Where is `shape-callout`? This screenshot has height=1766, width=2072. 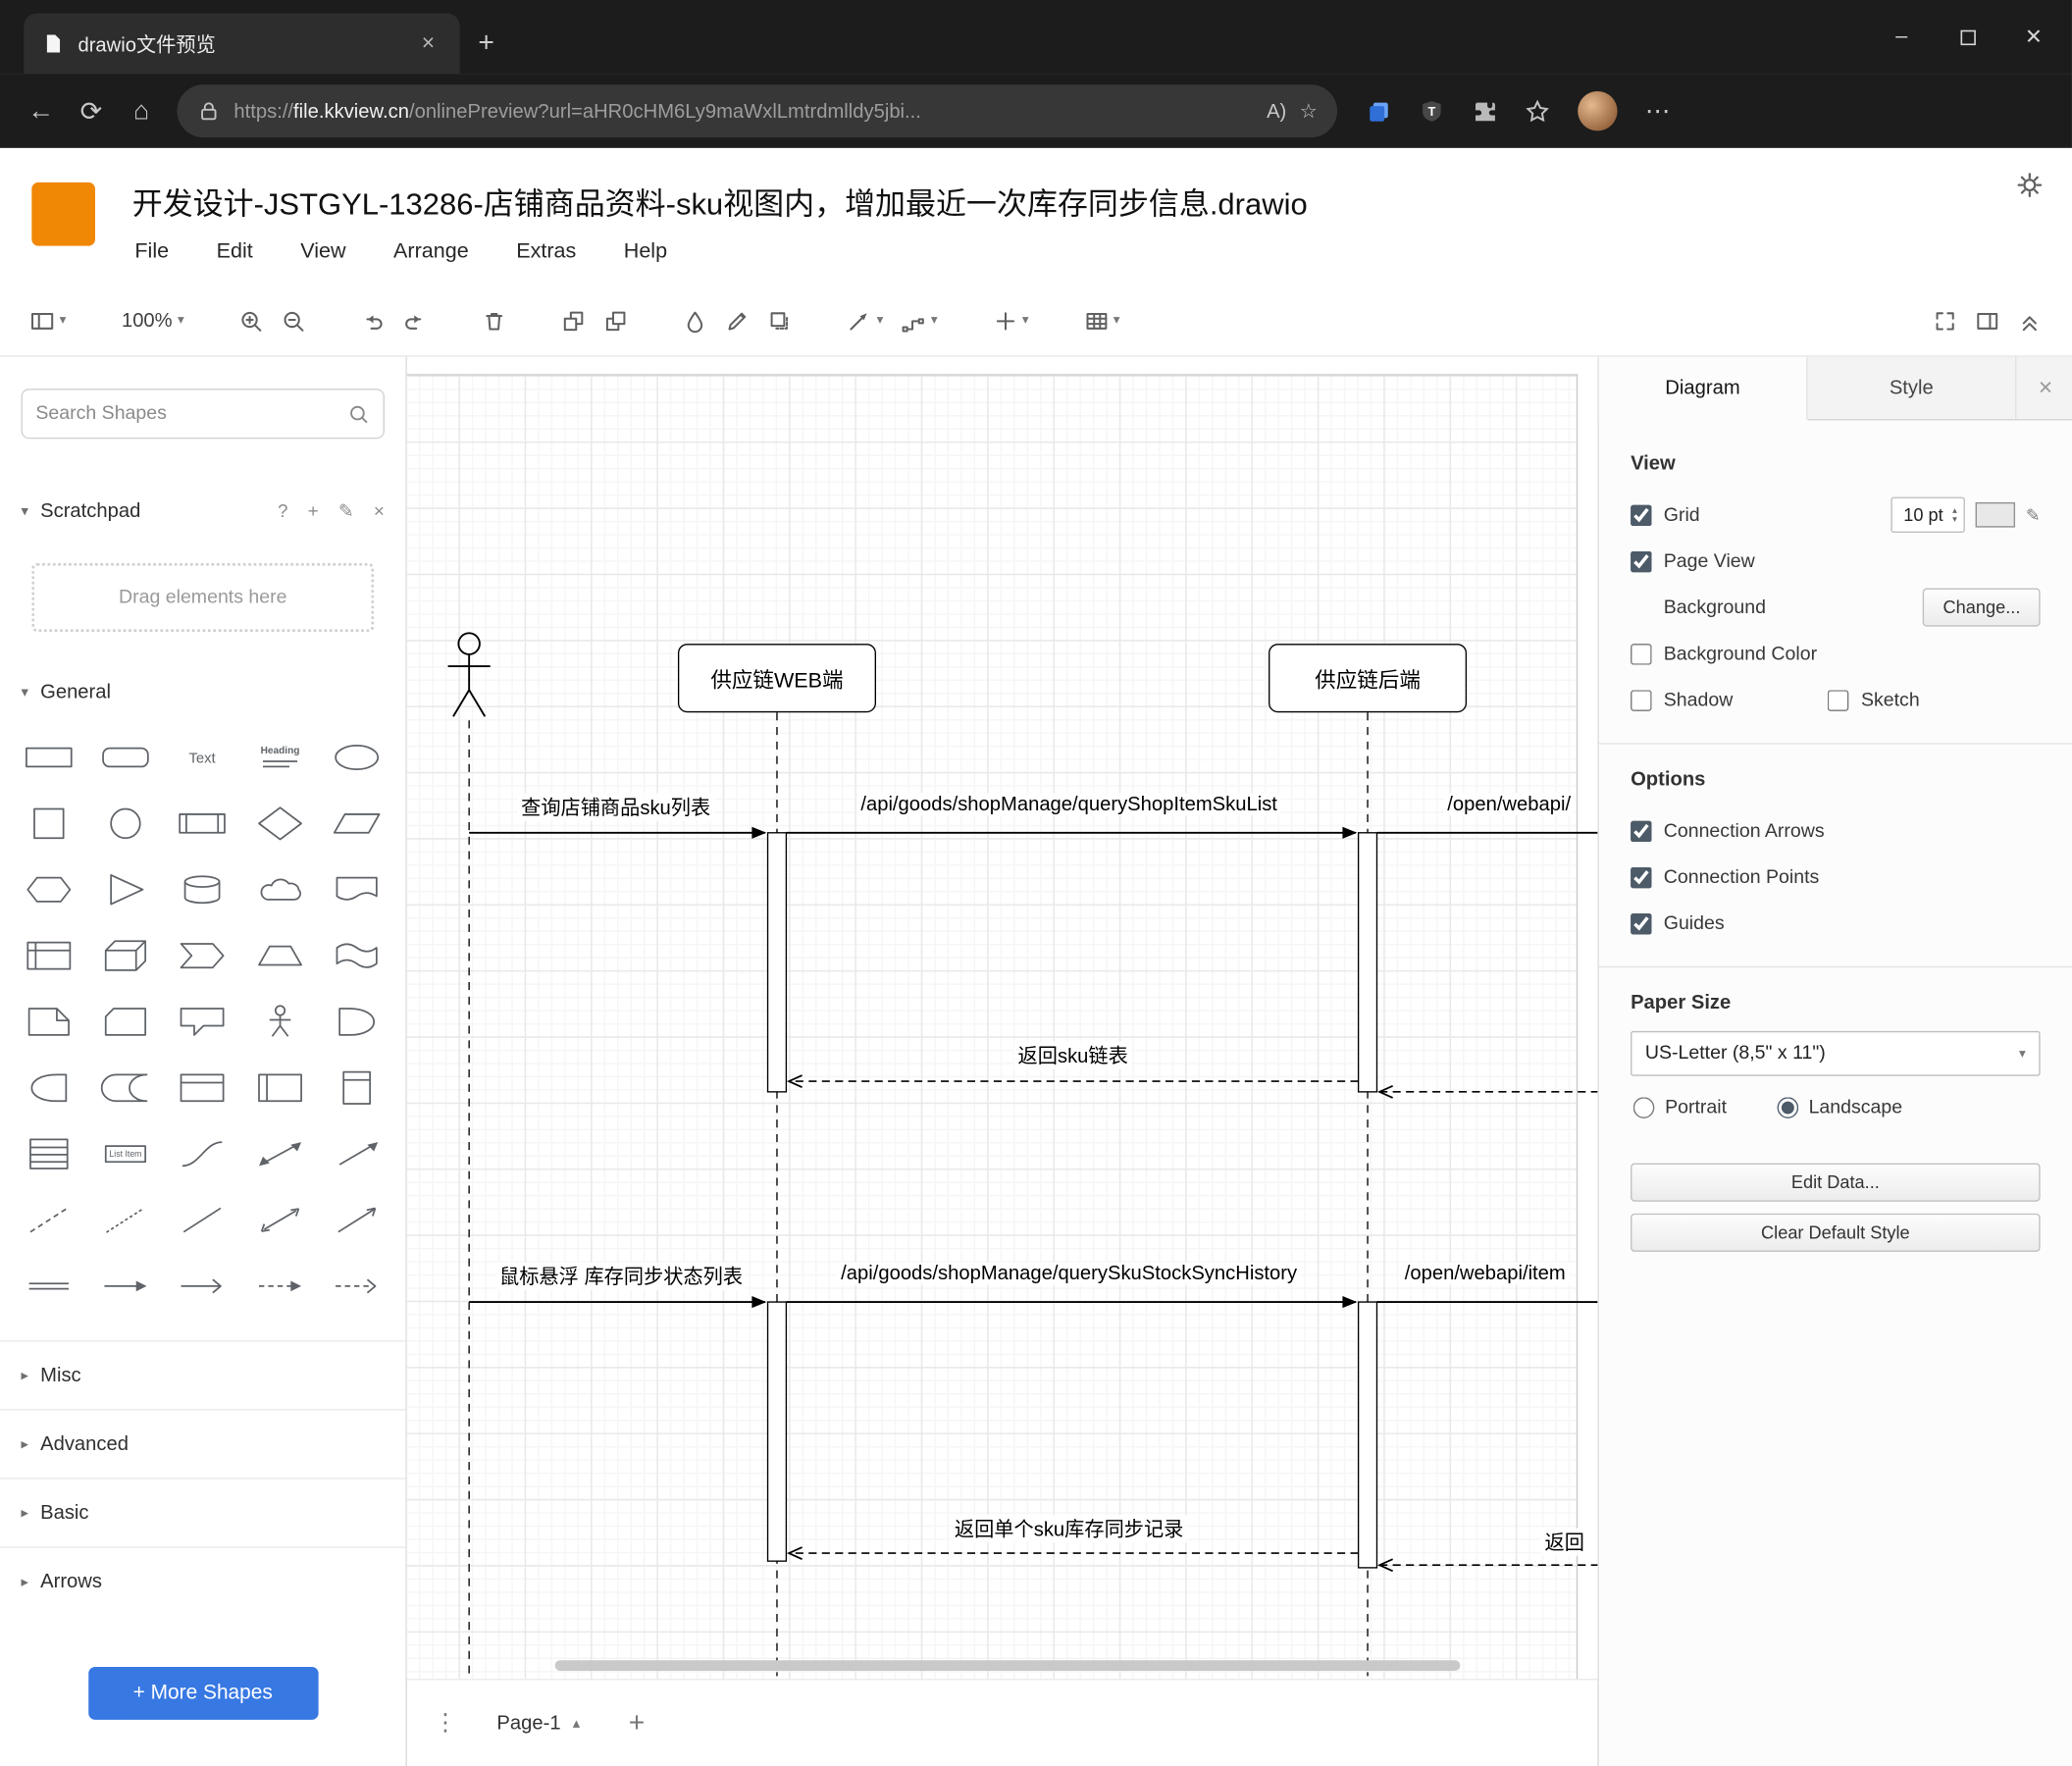 shape-callout is located at coordinates (203, 1022).